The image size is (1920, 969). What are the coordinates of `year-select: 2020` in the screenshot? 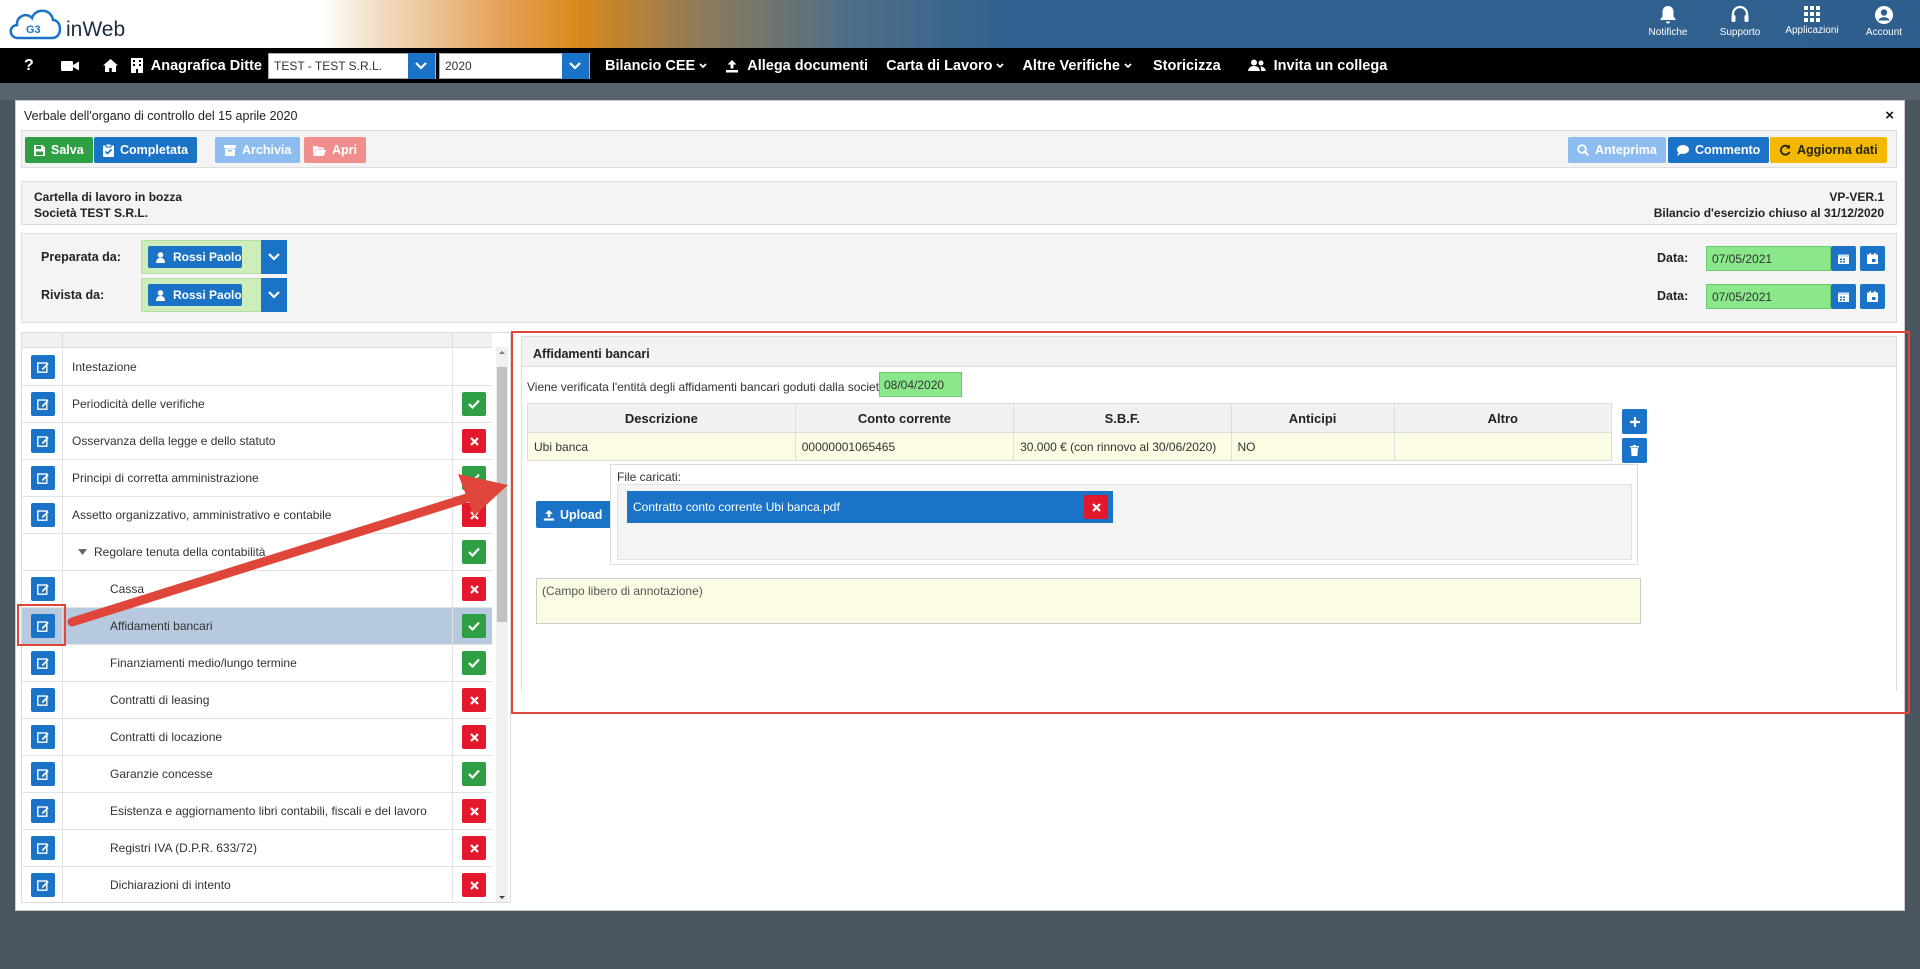 It's located at (514, 65).